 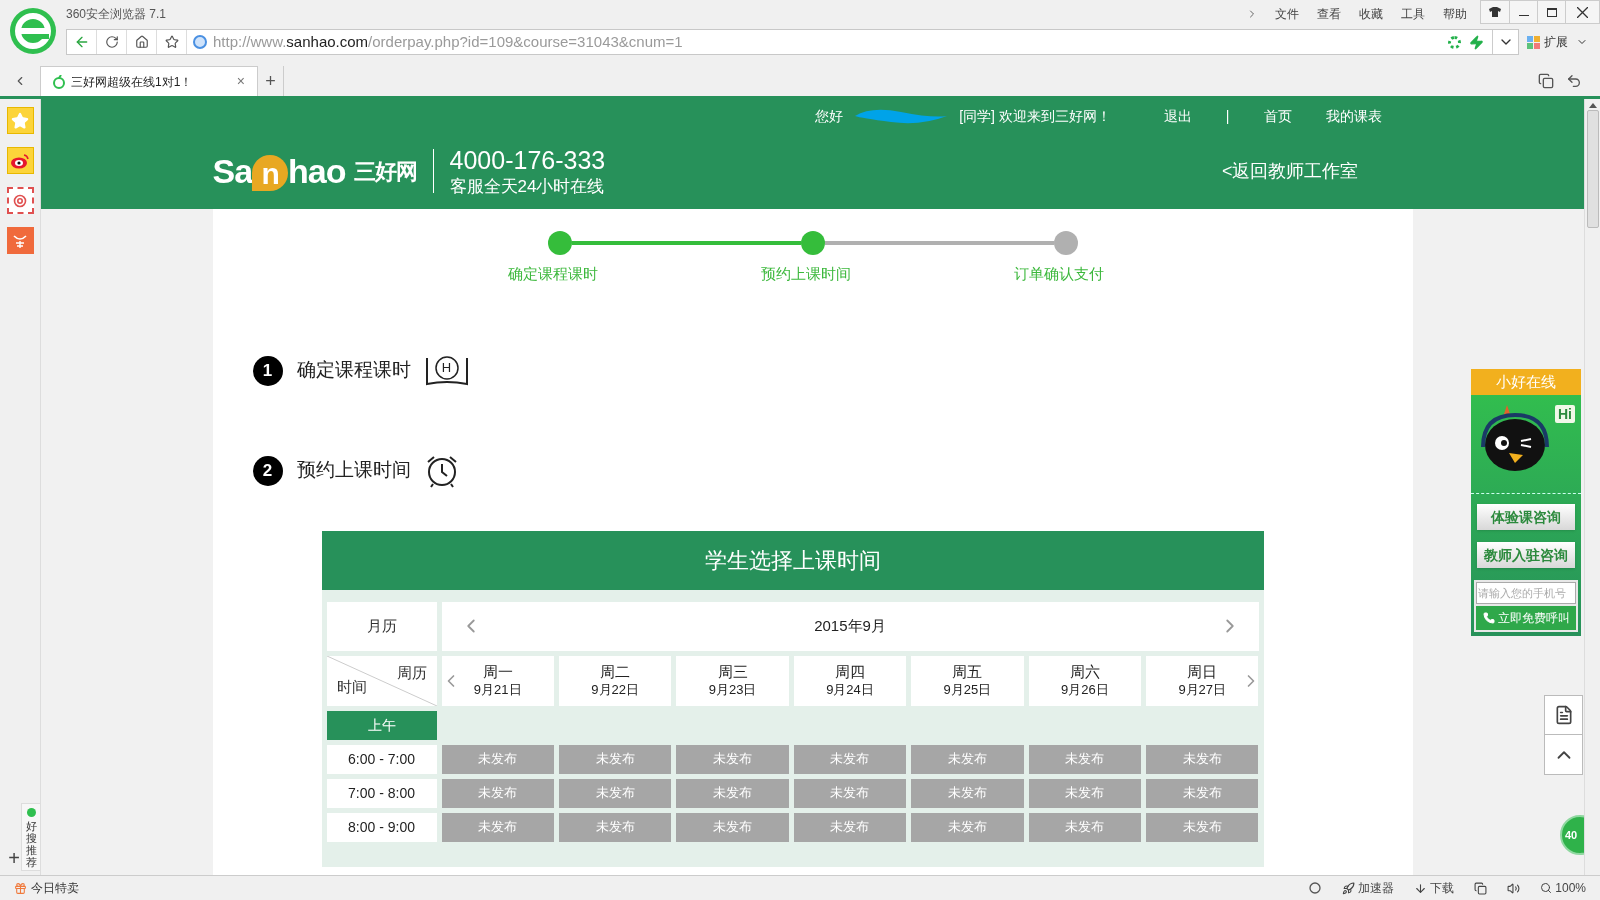 What do you see at coordinates (792, 560) in the screenshot?
I see `schedule-title: 学生选择上课时间` at bounding box center [792, 560].